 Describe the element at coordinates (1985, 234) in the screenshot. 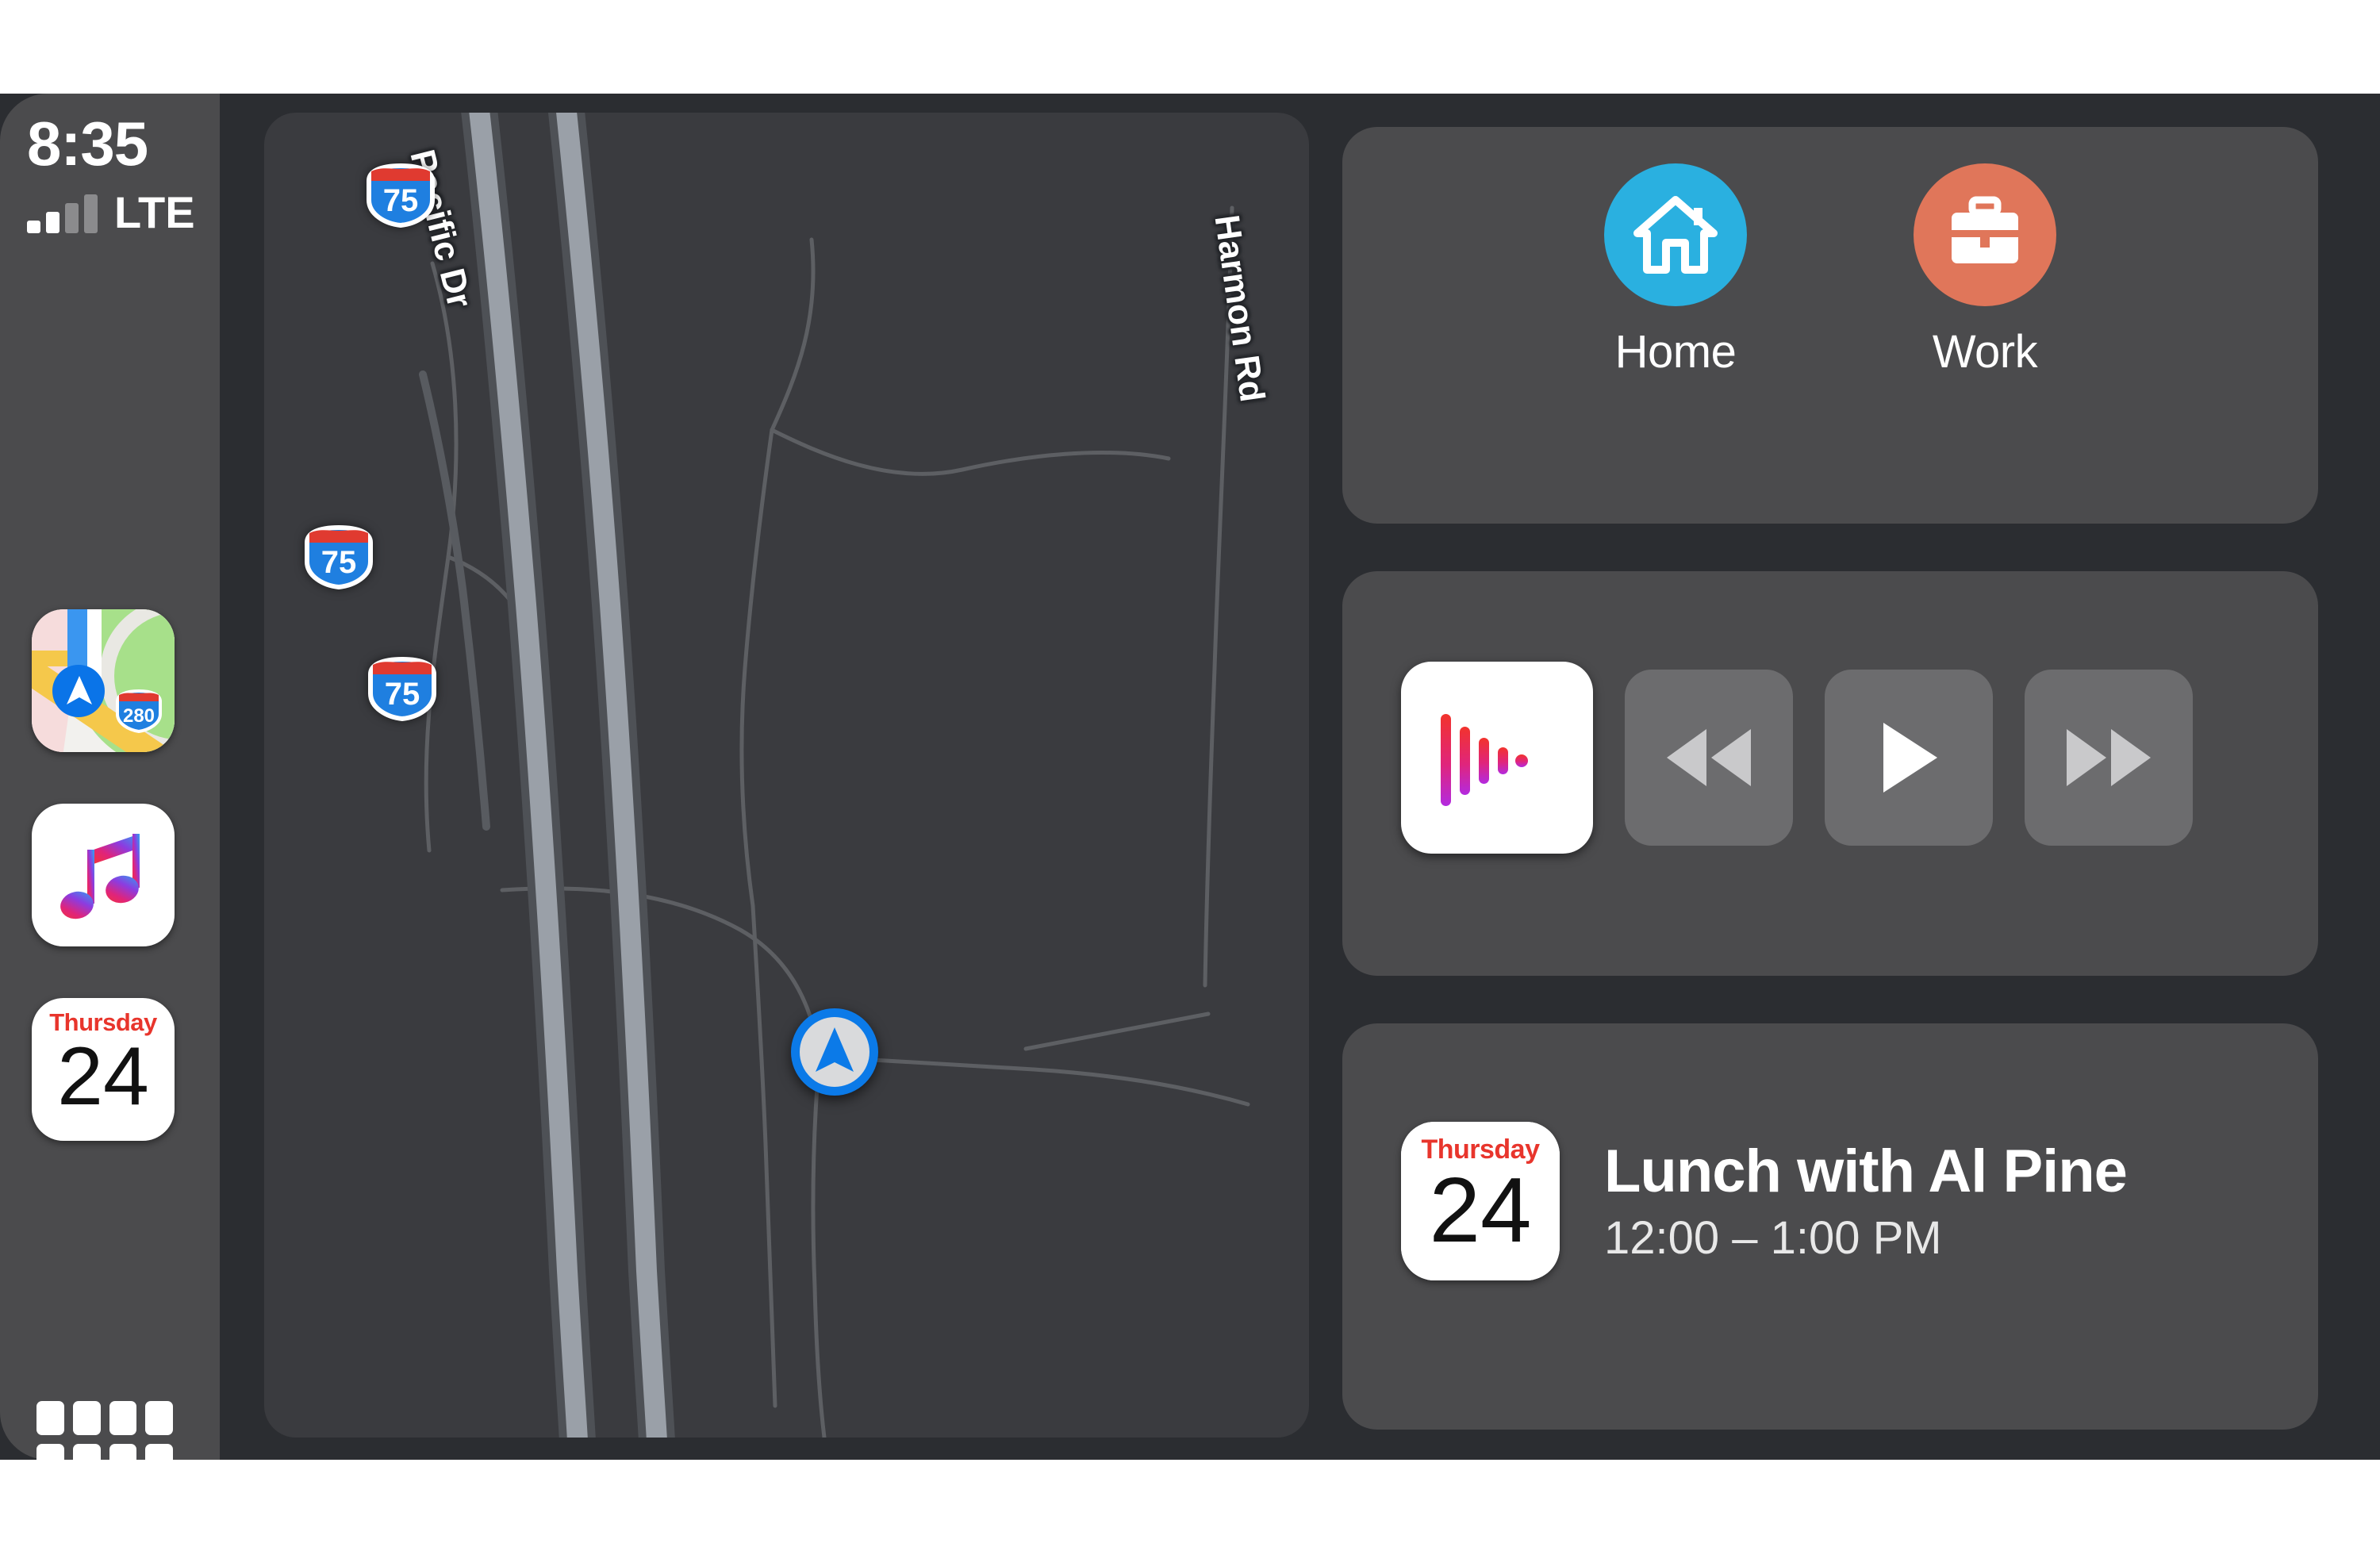

I see `briefcase-icon` at that location.